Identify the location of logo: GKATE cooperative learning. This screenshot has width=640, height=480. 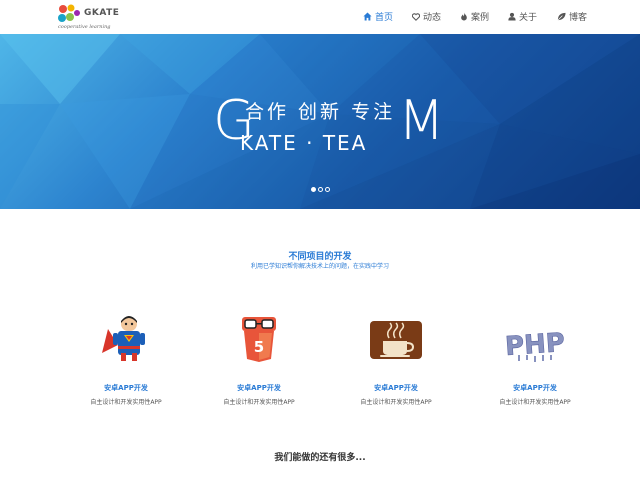
(88, 18).